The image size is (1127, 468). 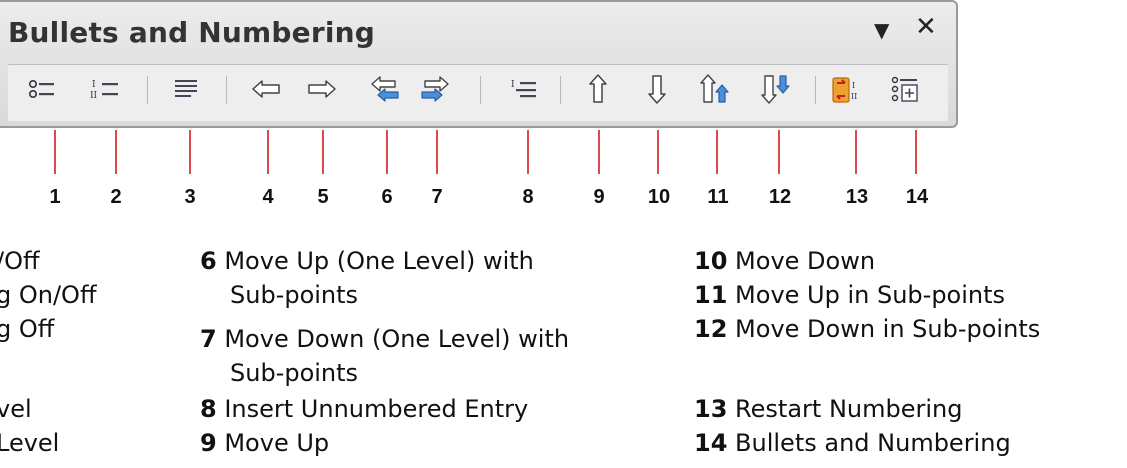 What do you see at coordinates (277, 443) in the screenshot?
I see `legend-text: Move Up` at bounding box center [277, 443].